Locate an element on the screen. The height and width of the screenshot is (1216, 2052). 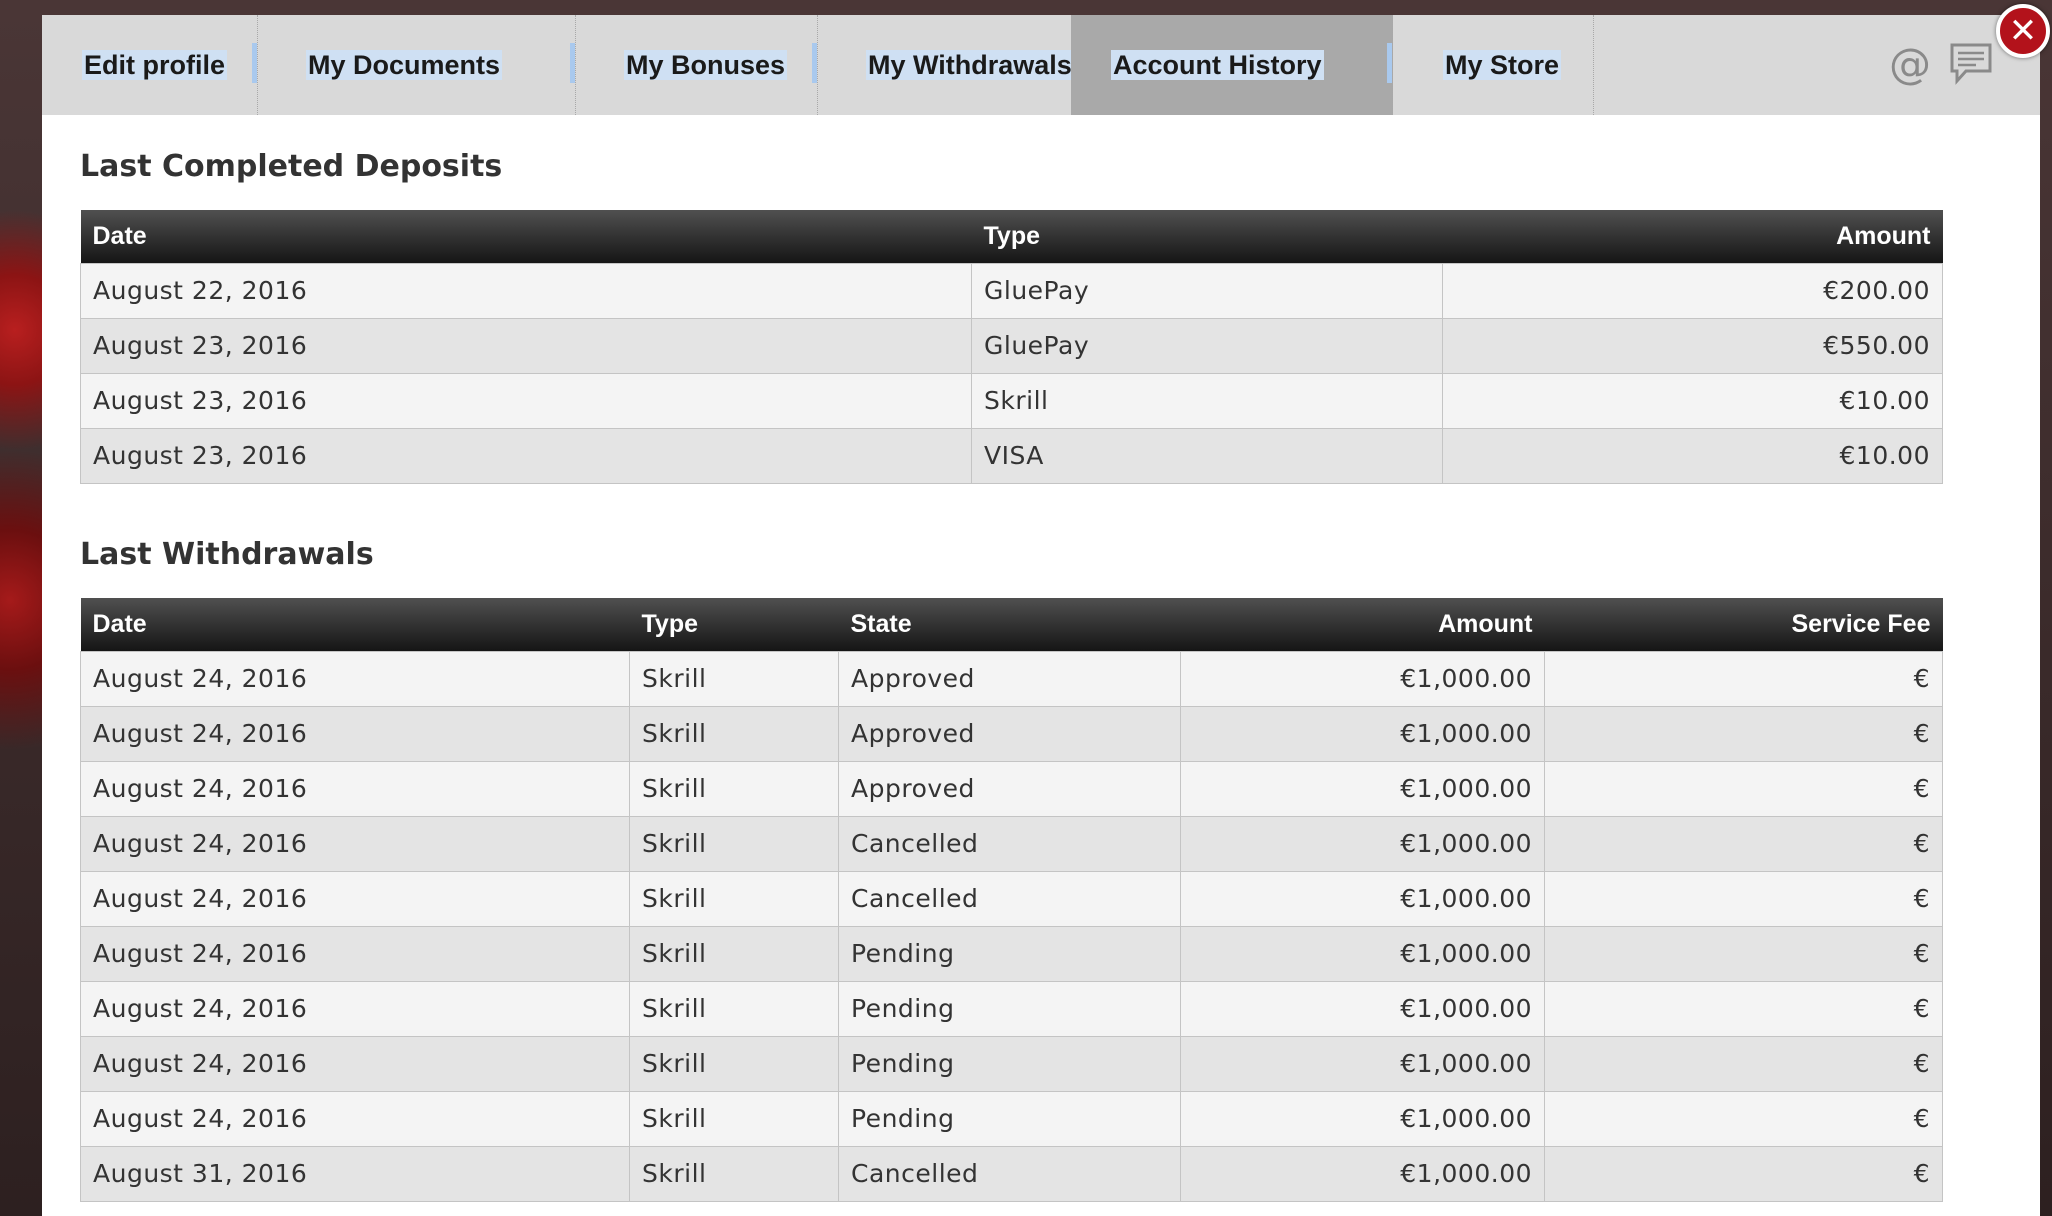
table-header-row: Date Type State Amount Service Fee is located at coordinates (1011, 624).